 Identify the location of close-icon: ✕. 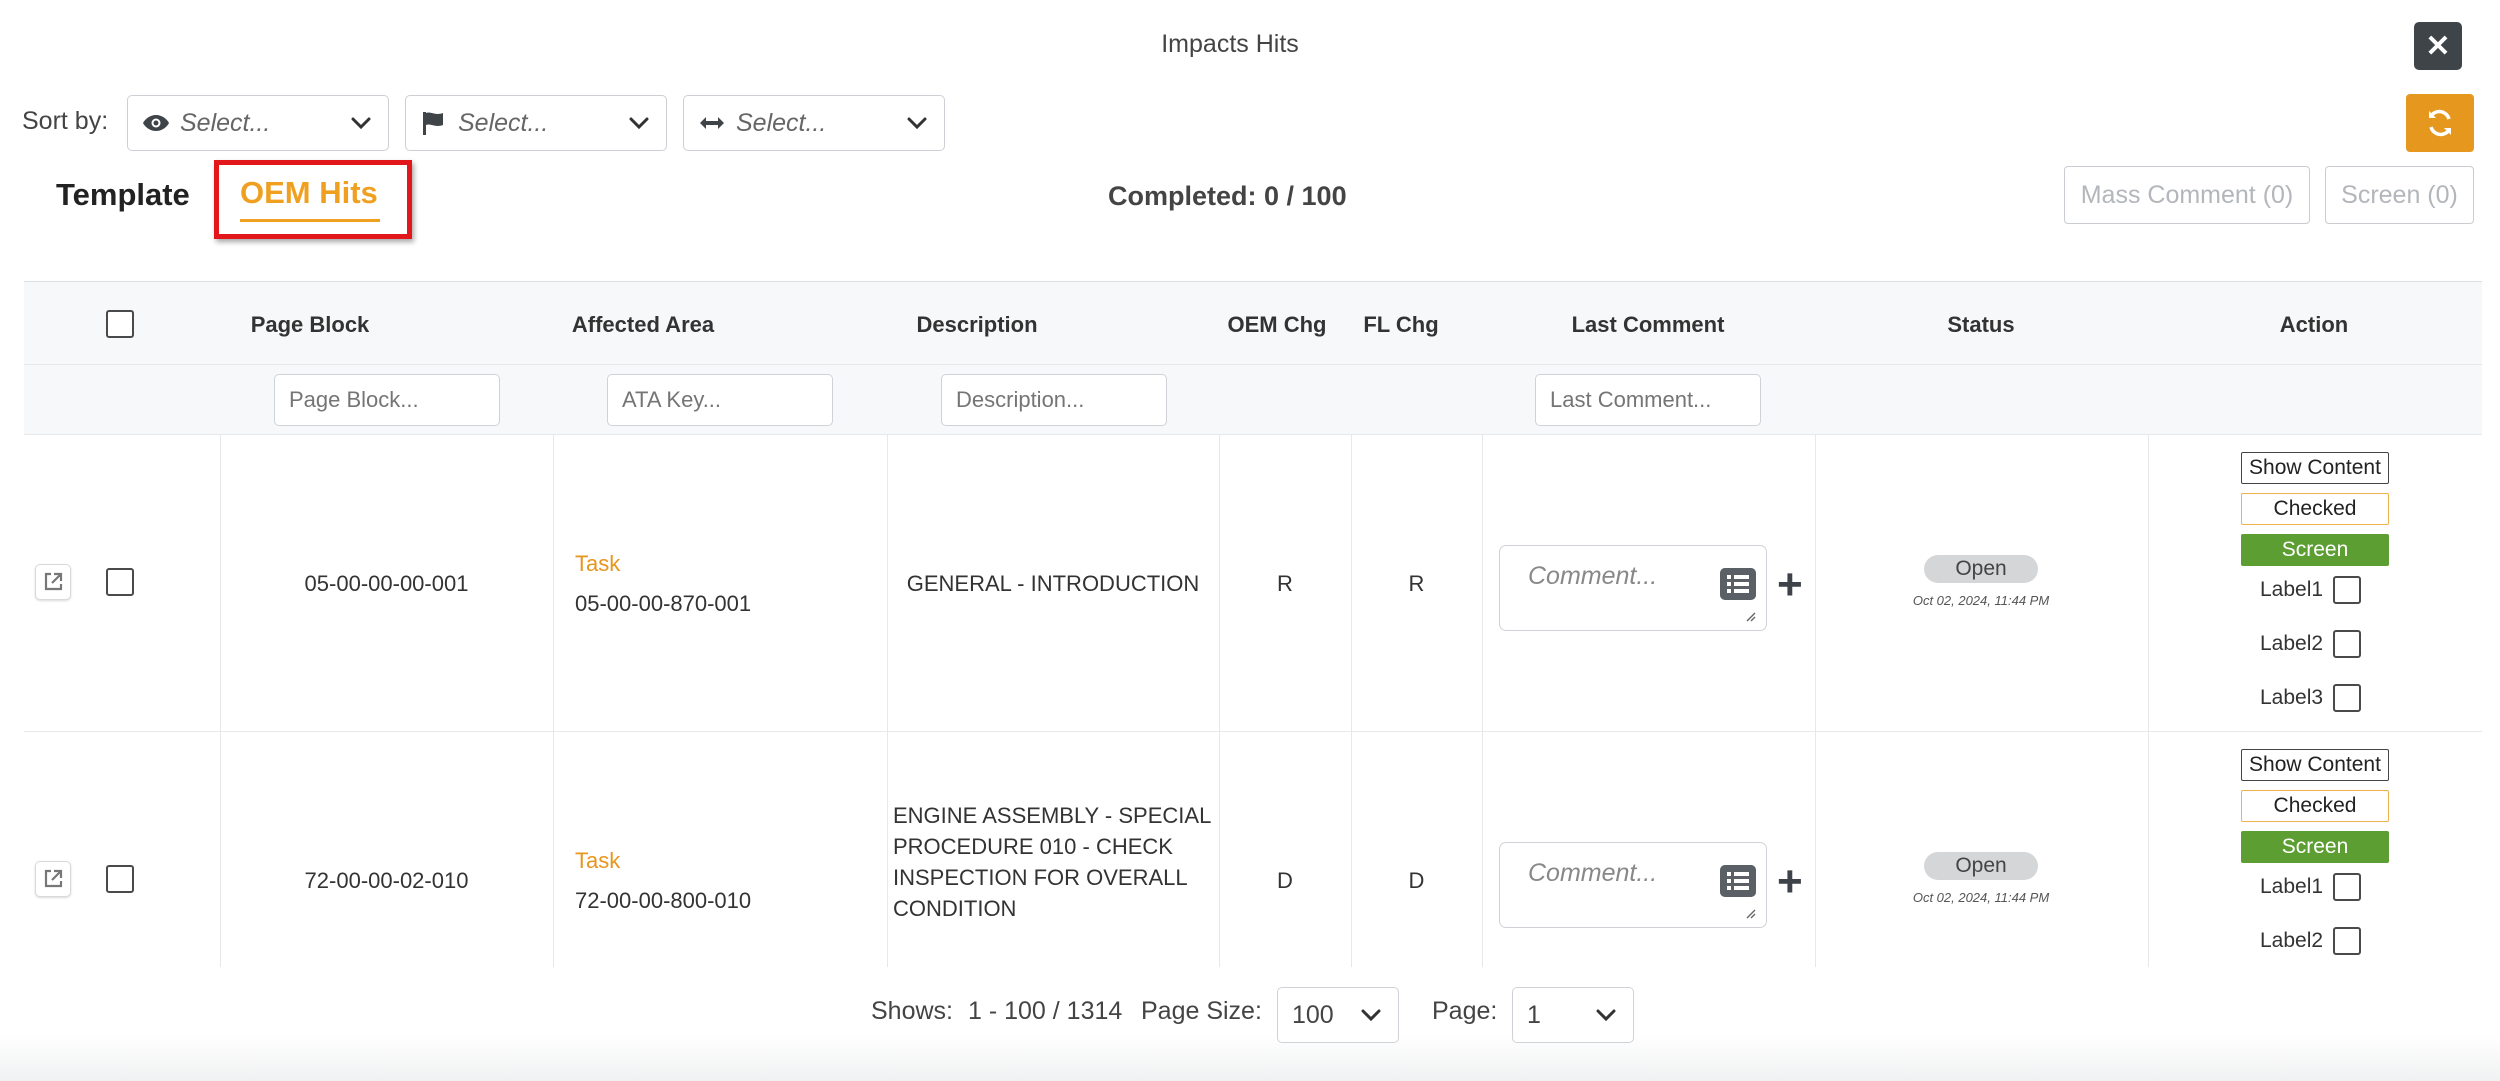
(2438, 46).